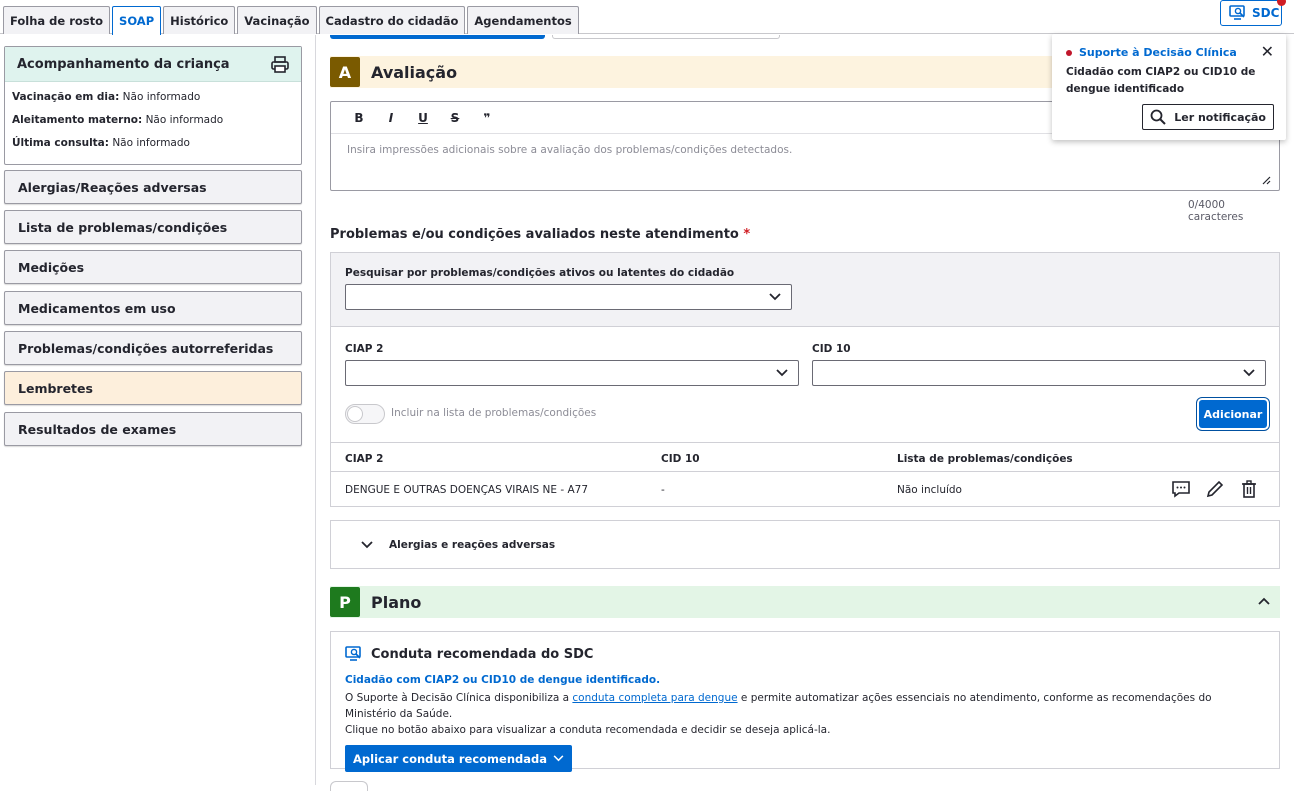  I want to click on read-notification-button: Ler notificação, so click(1208, 117).